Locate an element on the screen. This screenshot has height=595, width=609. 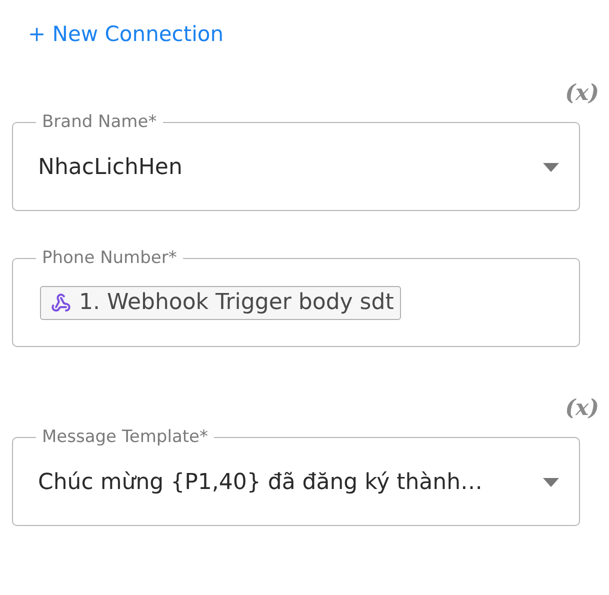
field-label: Brand Name* is located at coordinates (99, 122).